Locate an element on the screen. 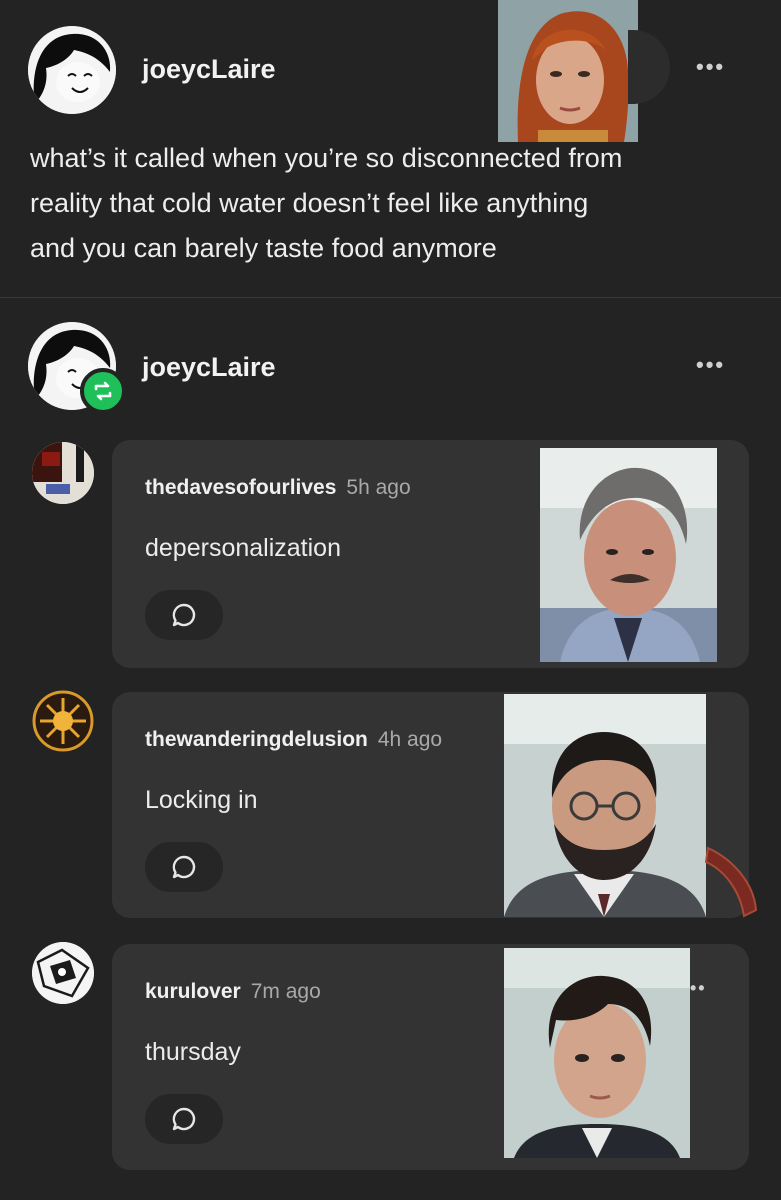  post-username: joeycLaire is located at coordinates (209, 69).